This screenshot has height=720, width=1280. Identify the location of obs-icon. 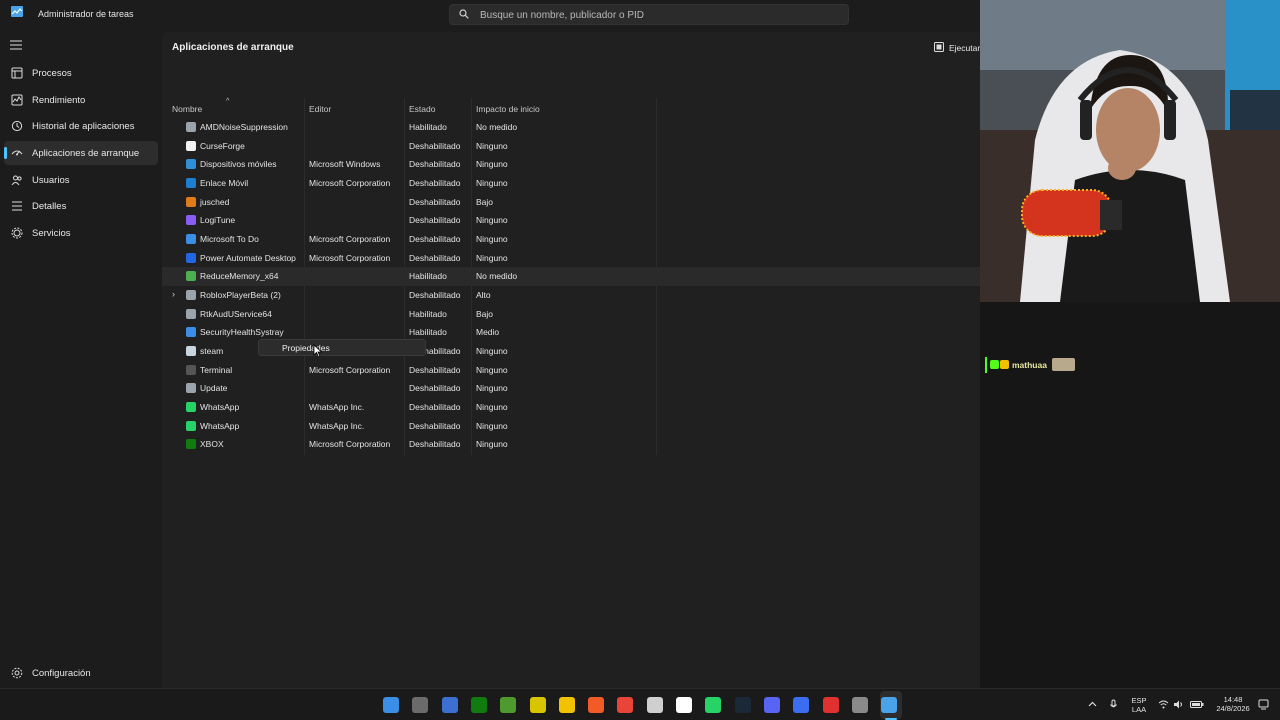
(830, 705).